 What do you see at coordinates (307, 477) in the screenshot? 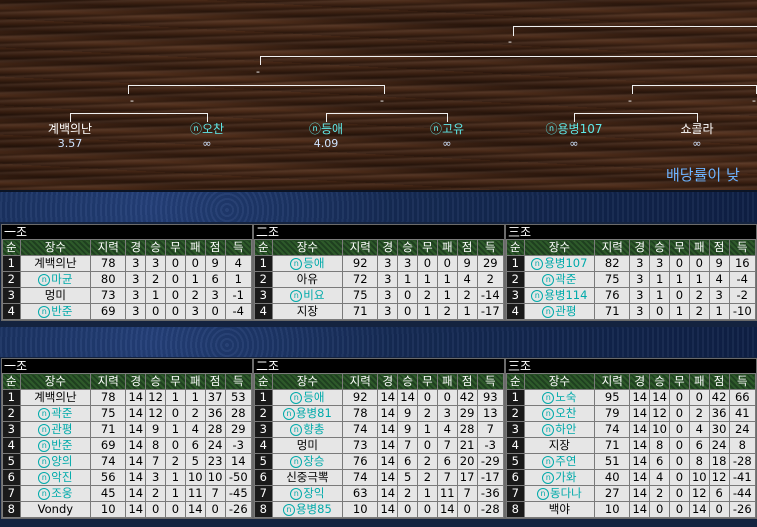
I see `player-name-cell: 신중극뽁` at bounding box center [307, 477].